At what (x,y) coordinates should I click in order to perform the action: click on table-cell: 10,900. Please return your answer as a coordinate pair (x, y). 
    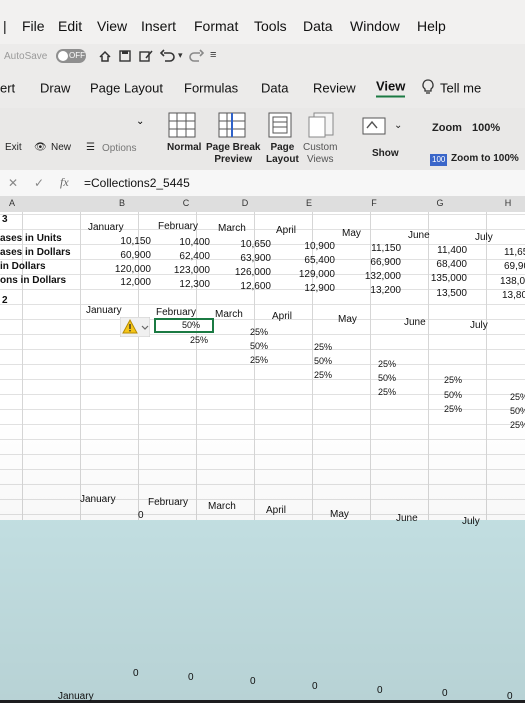
    Looking at the image, I should click on (319, 247).